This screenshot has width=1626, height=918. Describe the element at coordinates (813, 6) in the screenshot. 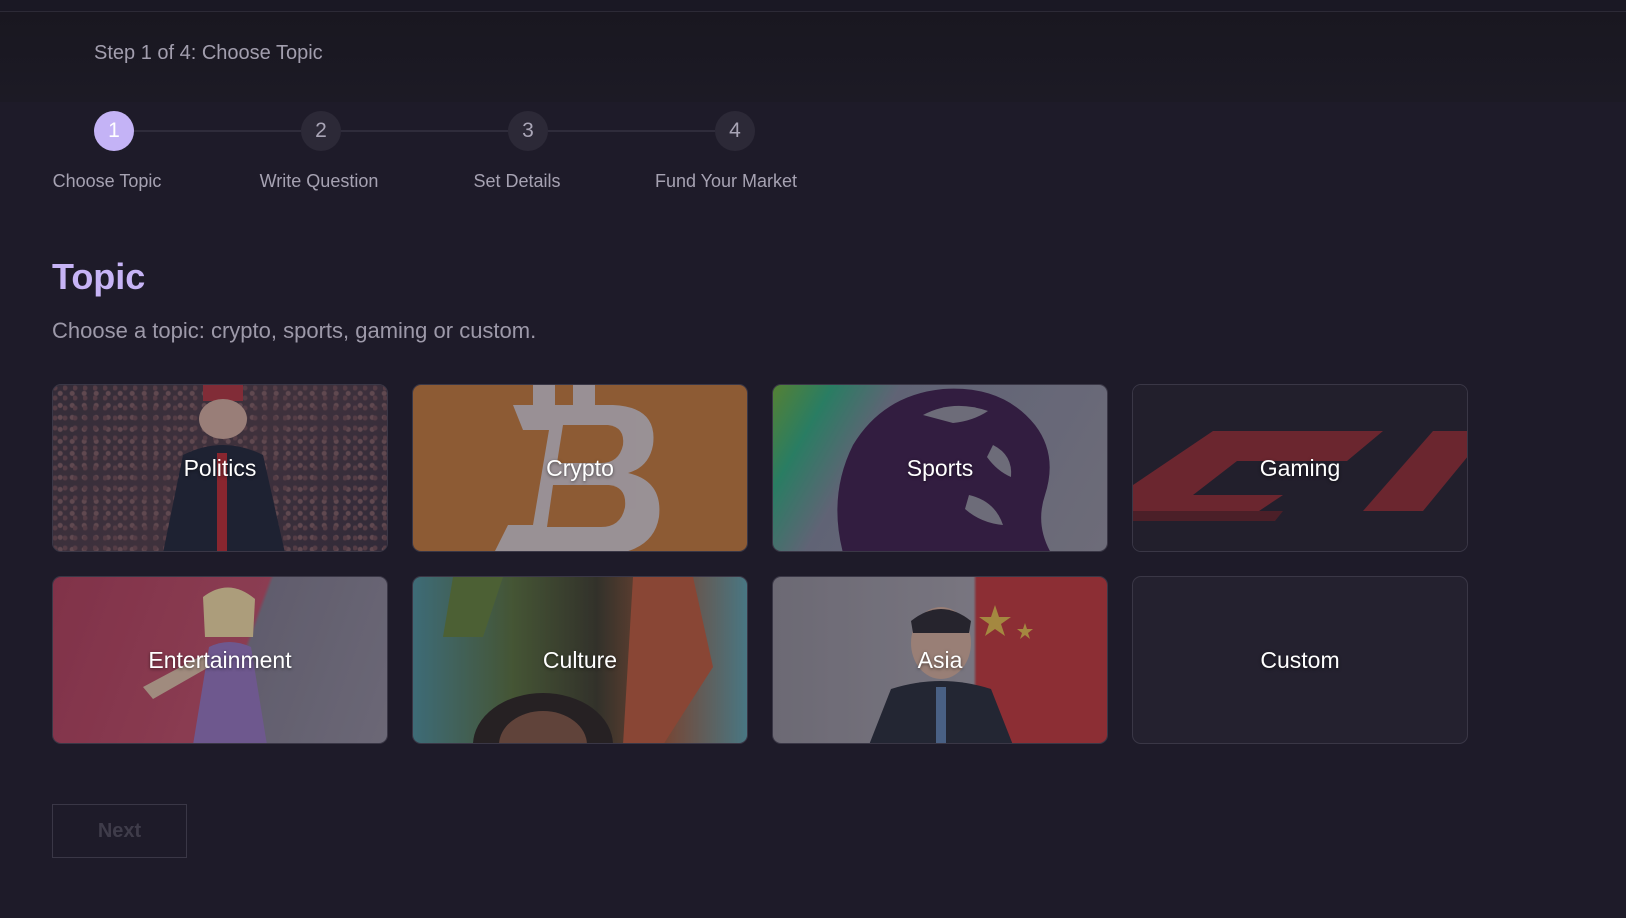

I see `top-border` at that location.